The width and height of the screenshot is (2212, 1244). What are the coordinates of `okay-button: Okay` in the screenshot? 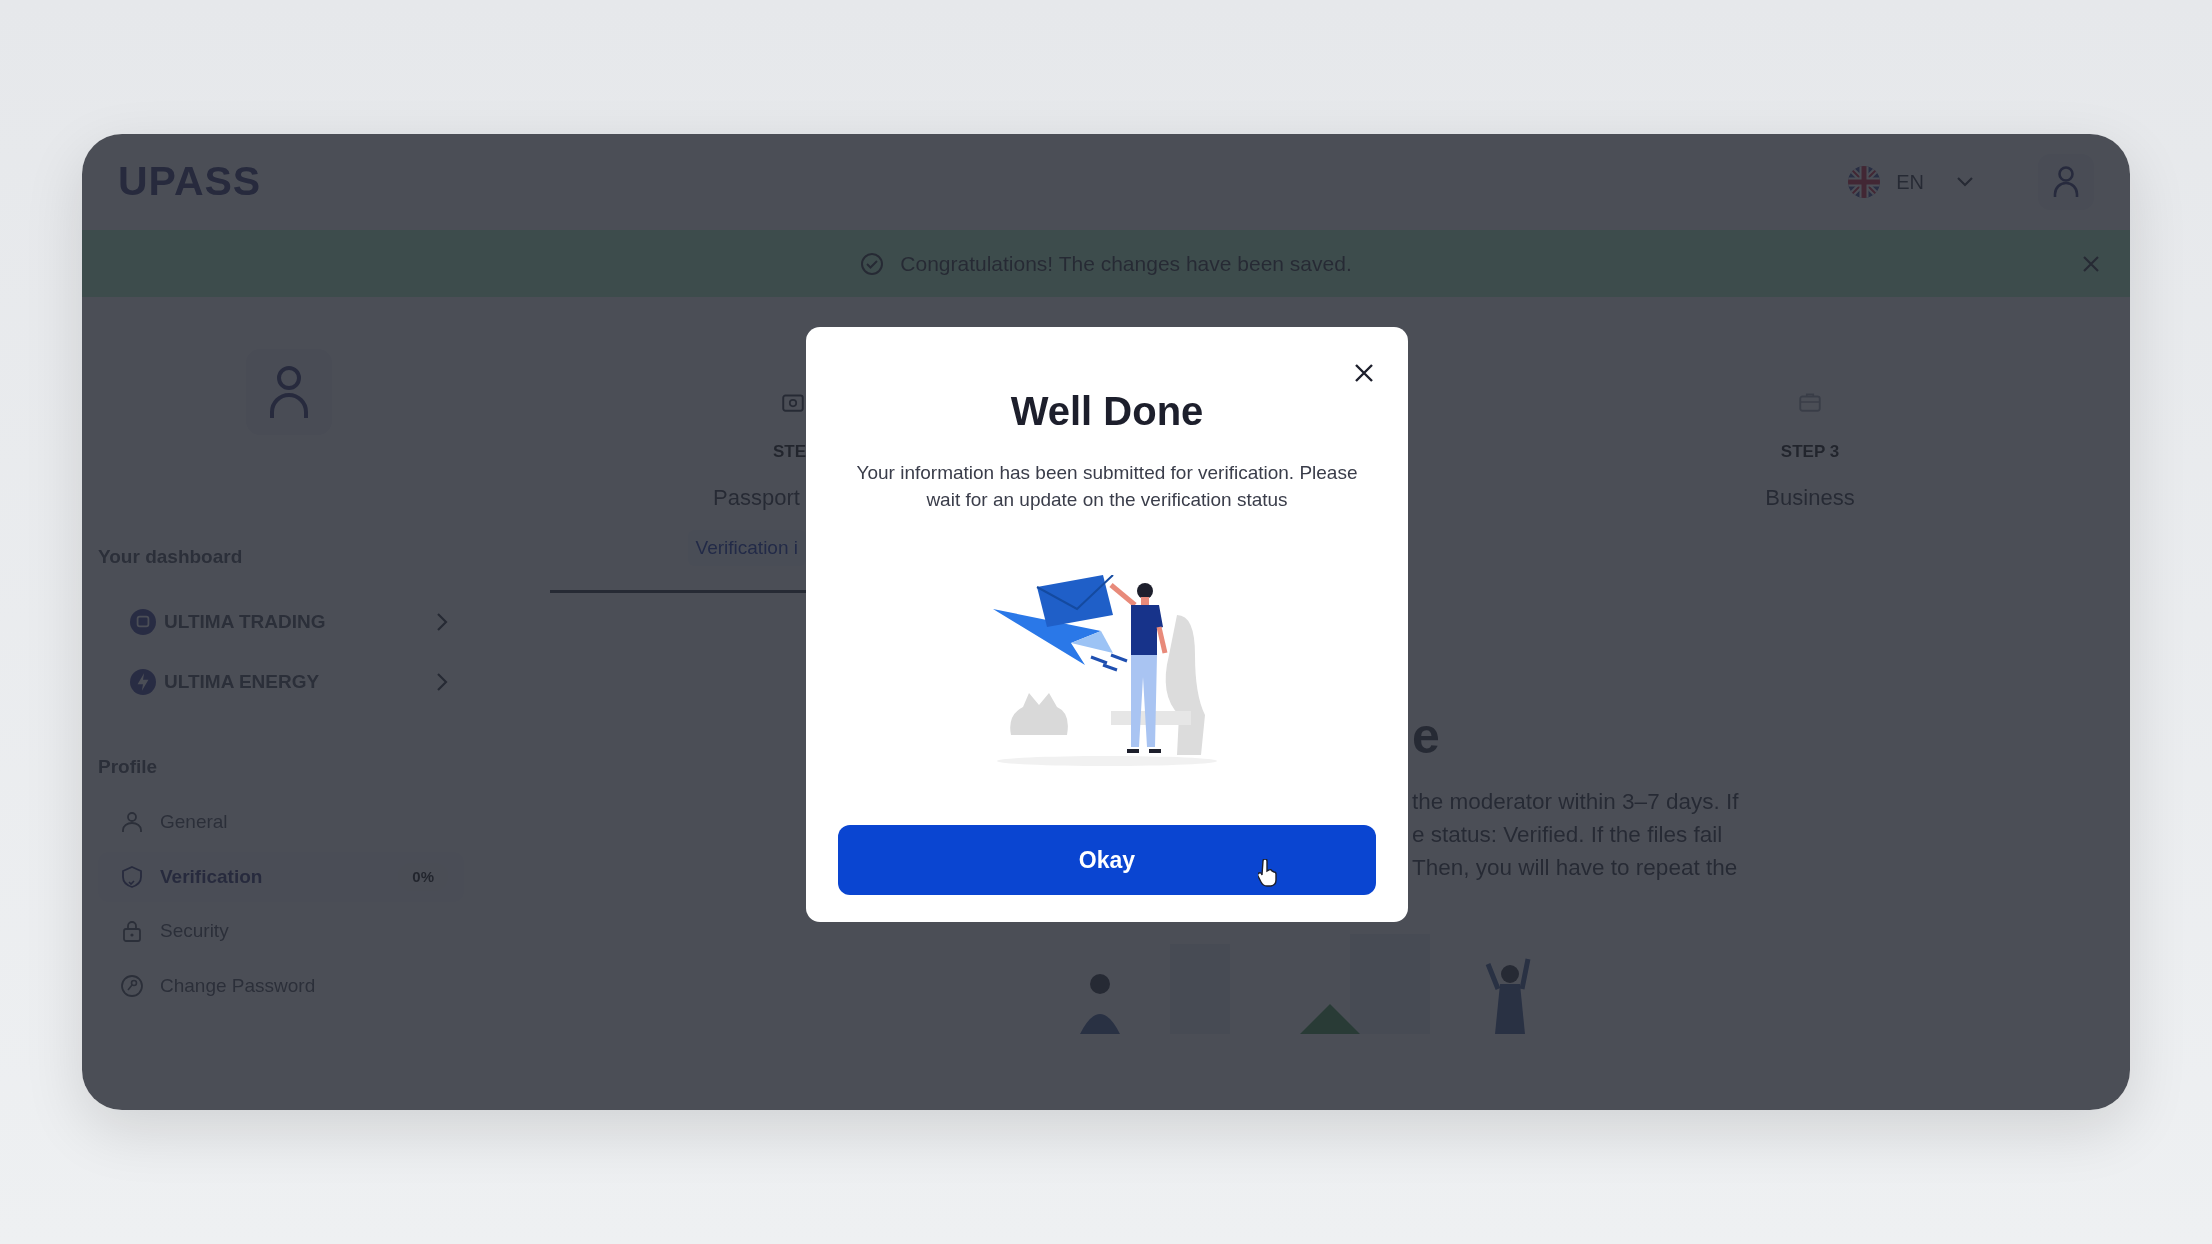 It's located at (1107, 860).